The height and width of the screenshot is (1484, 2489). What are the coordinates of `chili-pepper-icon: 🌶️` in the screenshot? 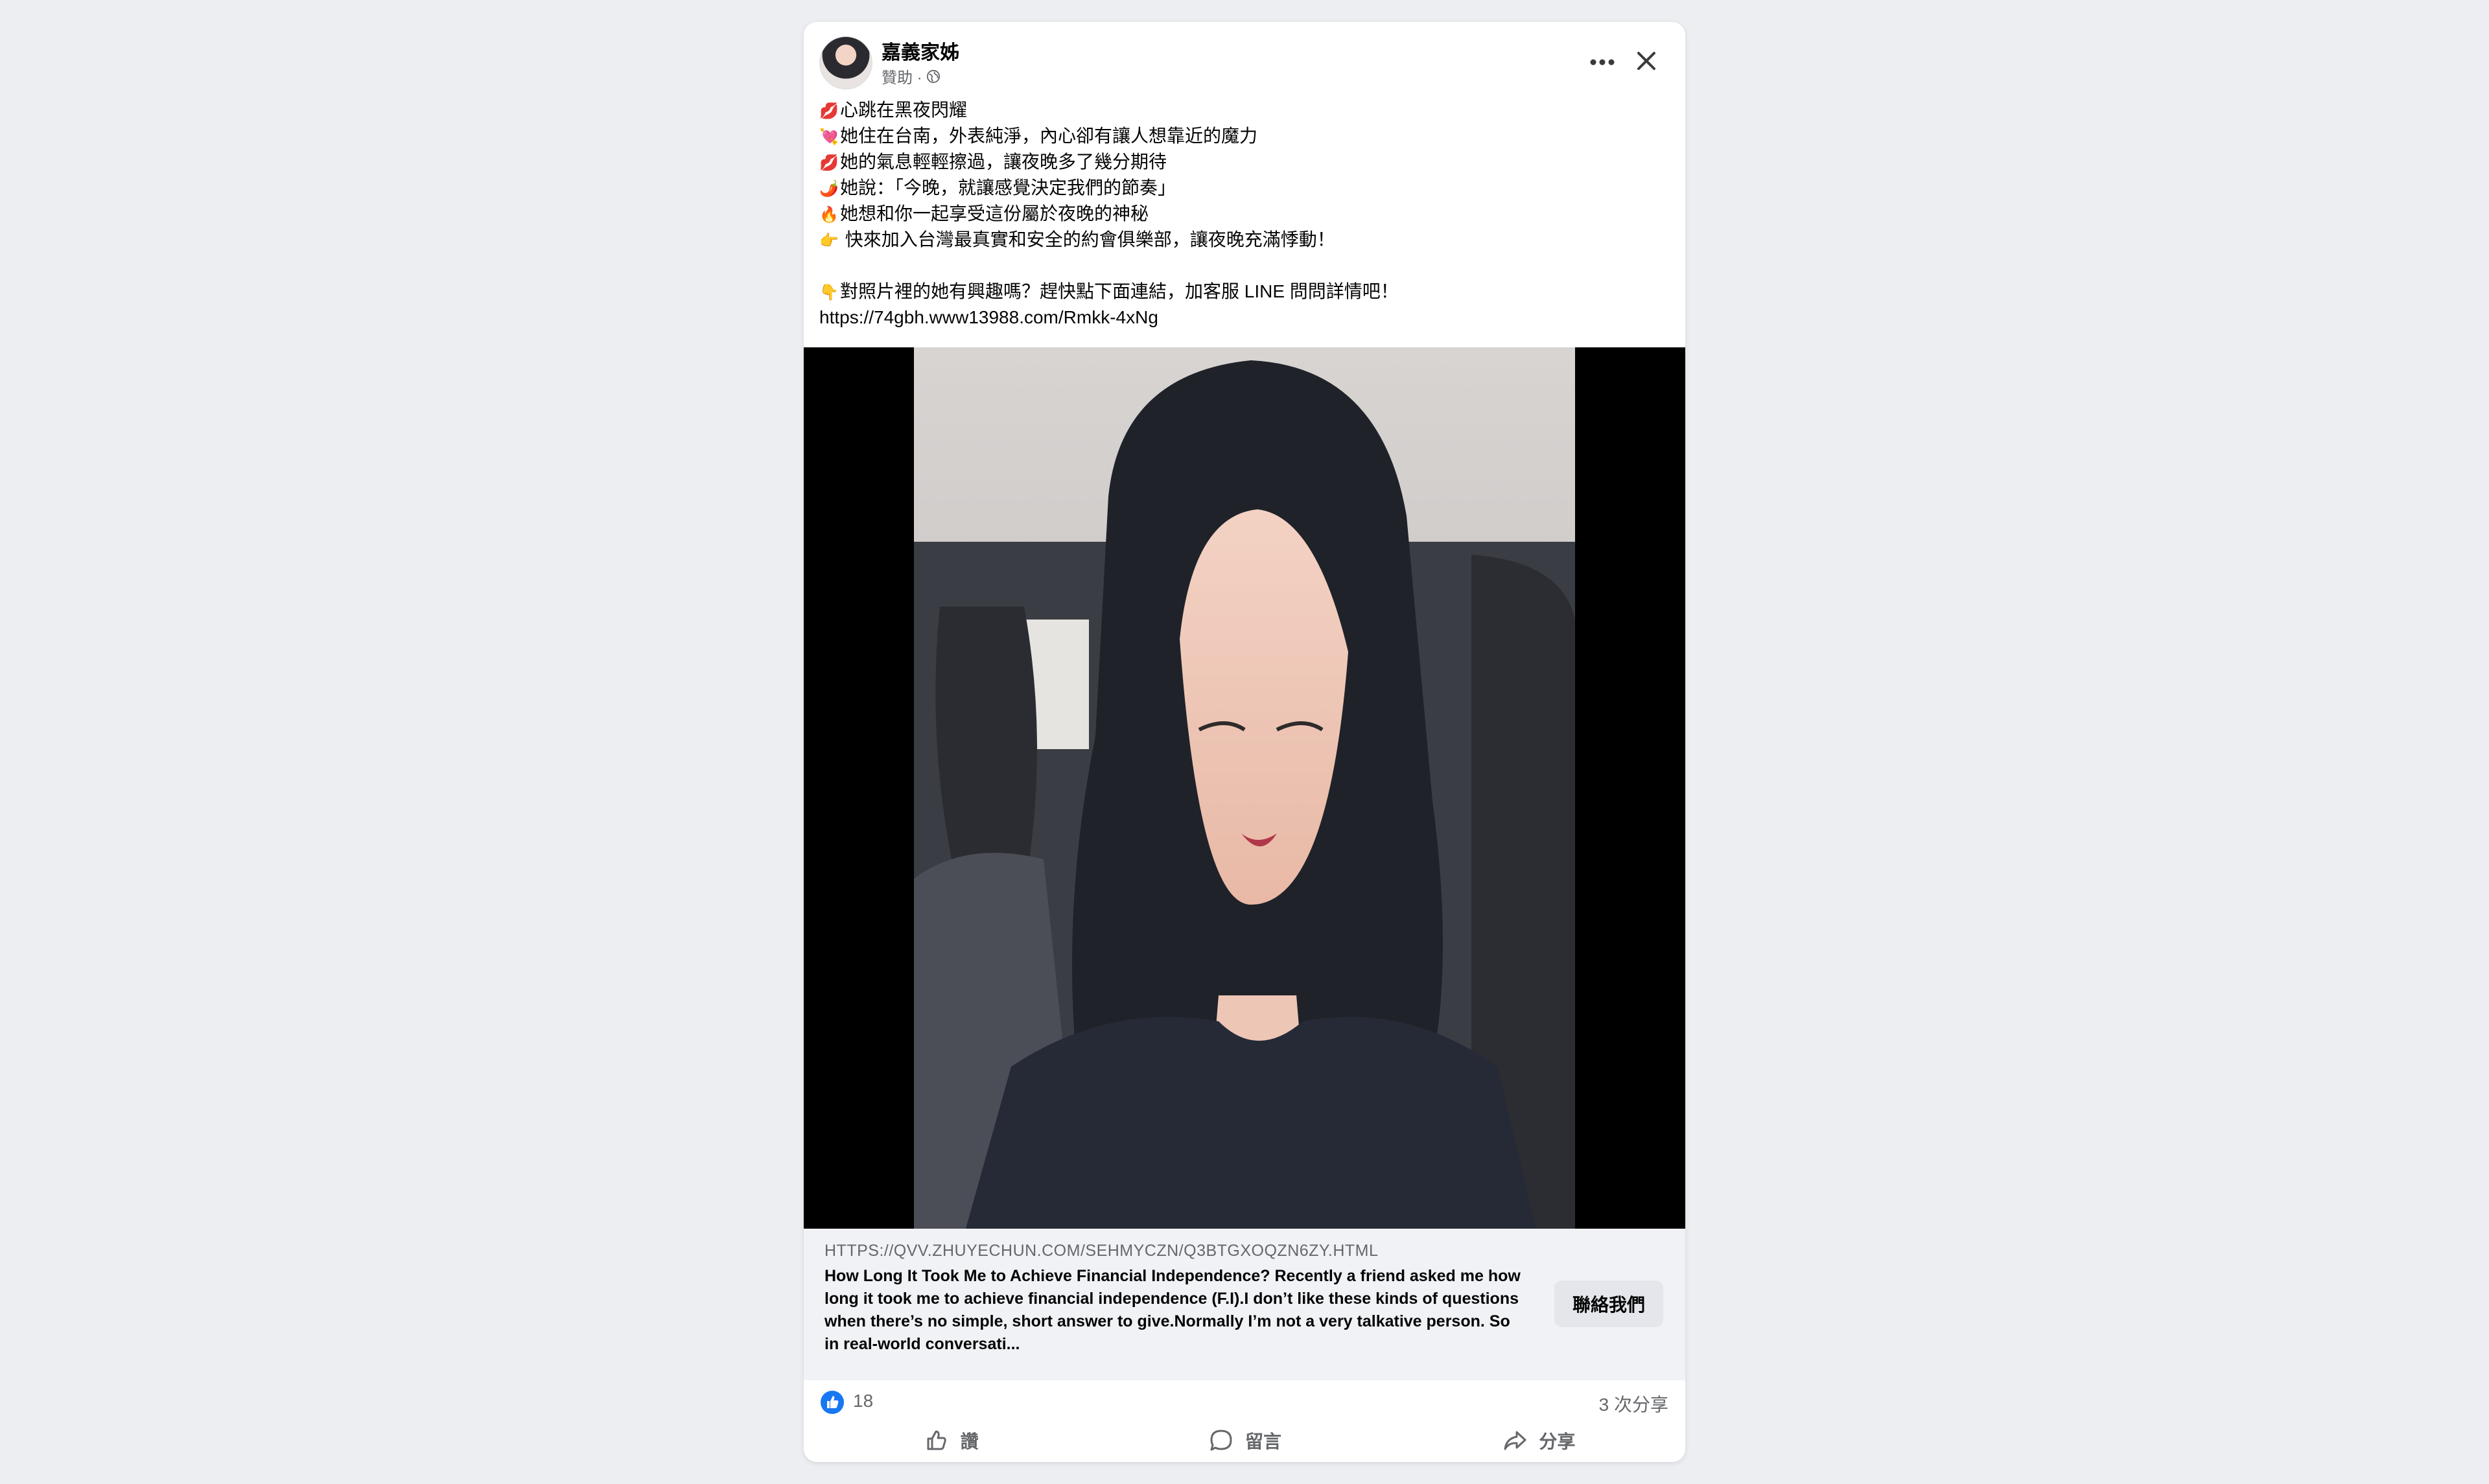 It's located at (829, 189).